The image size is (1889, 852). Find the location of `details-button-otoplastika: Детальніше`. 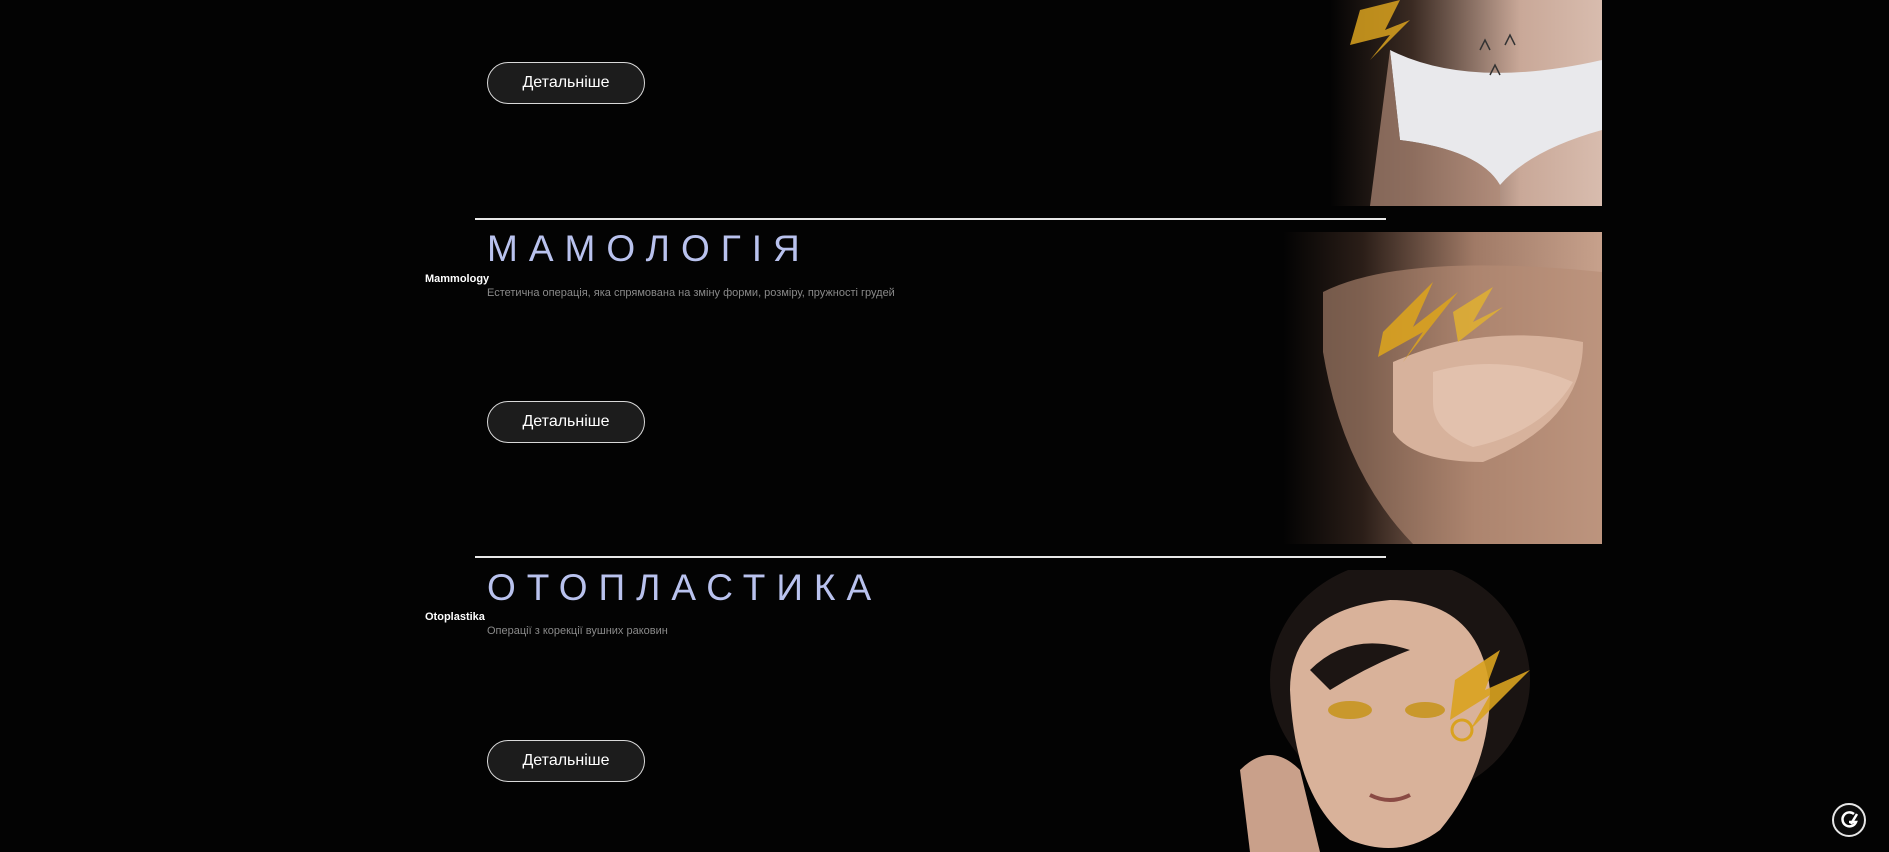

details-button-otoplastika: Детальніше is located at coordinates (566, 761).